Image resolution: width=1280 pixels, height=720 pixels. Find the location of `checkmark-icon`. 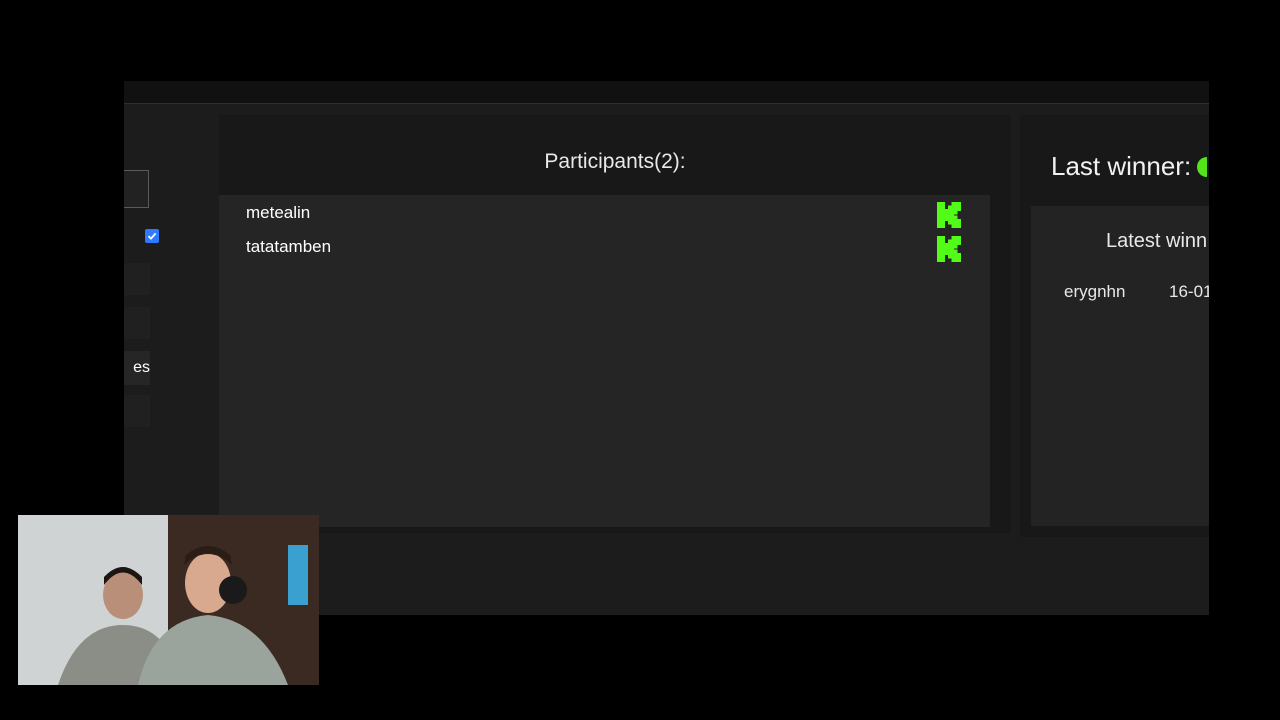

checkmark-icon is located at coordinates (152, 236).